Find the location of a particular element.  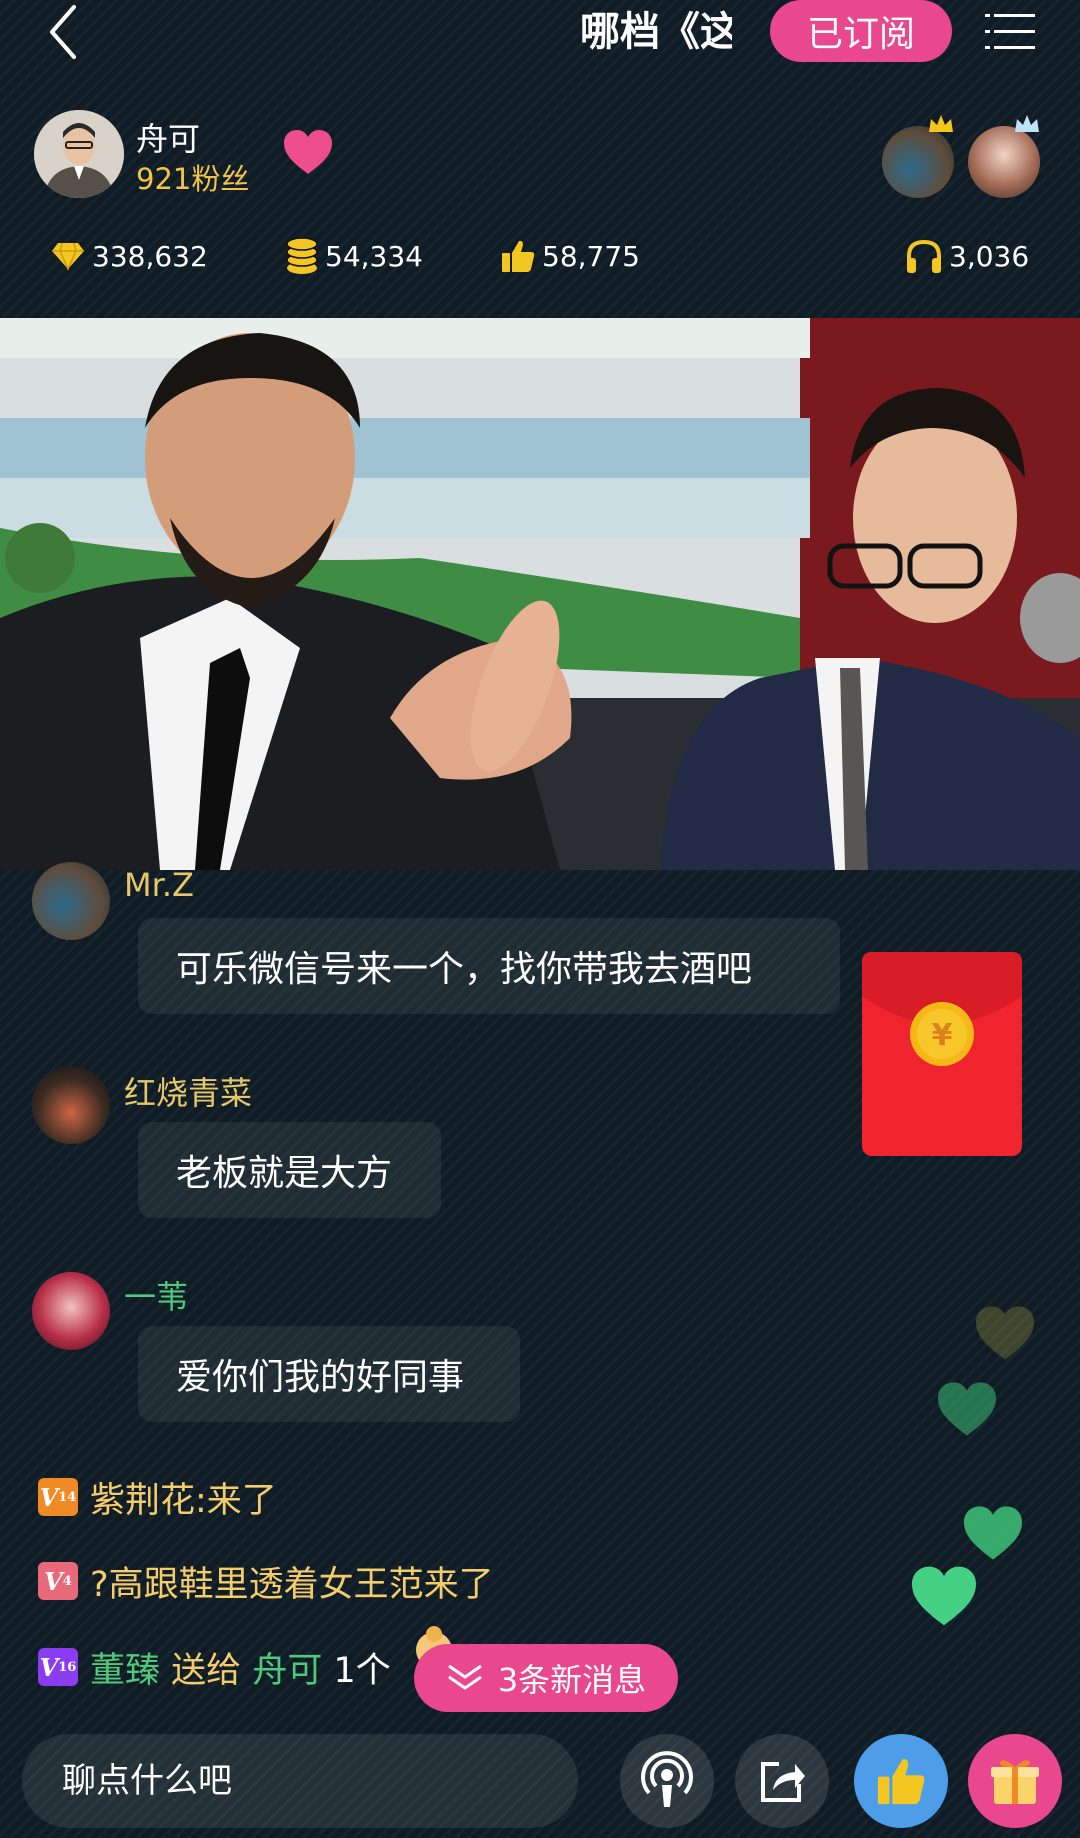

chat-input is located at coordinates (300, 1781).